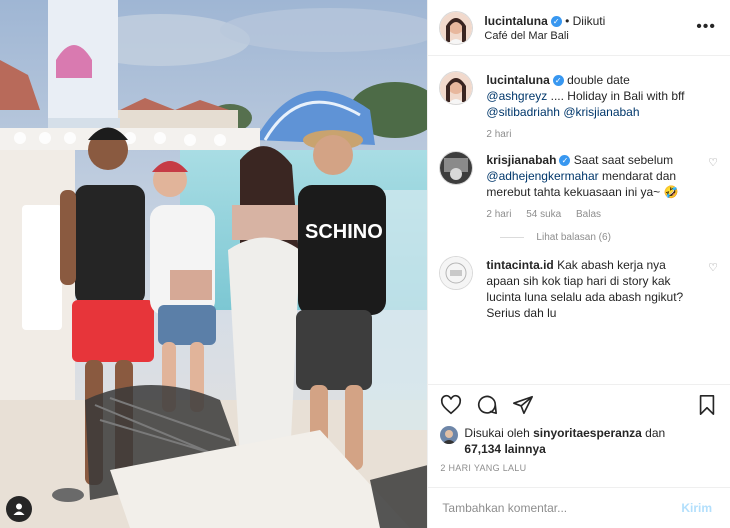 The image size is (730, 528). Describe the element at coordinates (498, 214) in the screenshot. I see `comment-time: 2 hari` at that location.